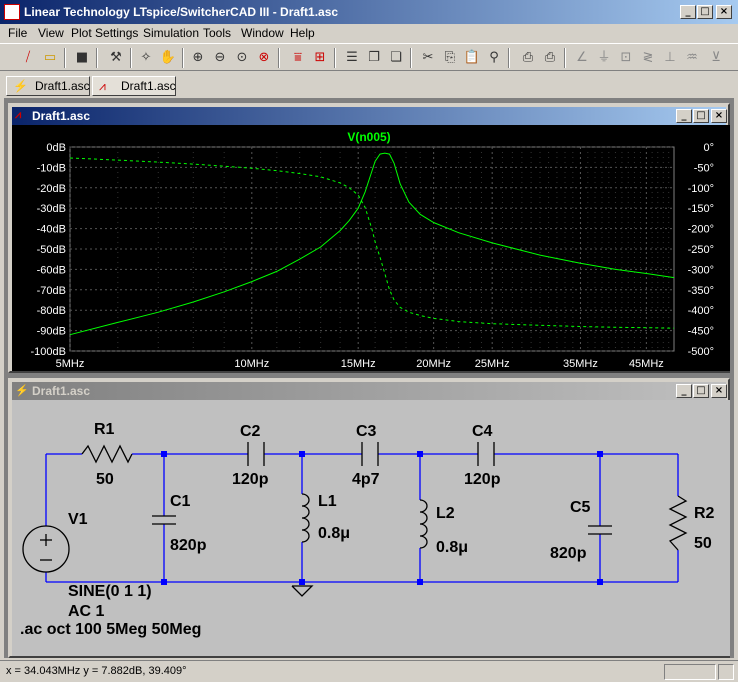 Image resolution: width=738 pixels, height=682 pixels. What do you see at coordinates (320, 58) in the screenshot?
I see `fit-traces-icon: ⊞` at bounding box center [320, 58].